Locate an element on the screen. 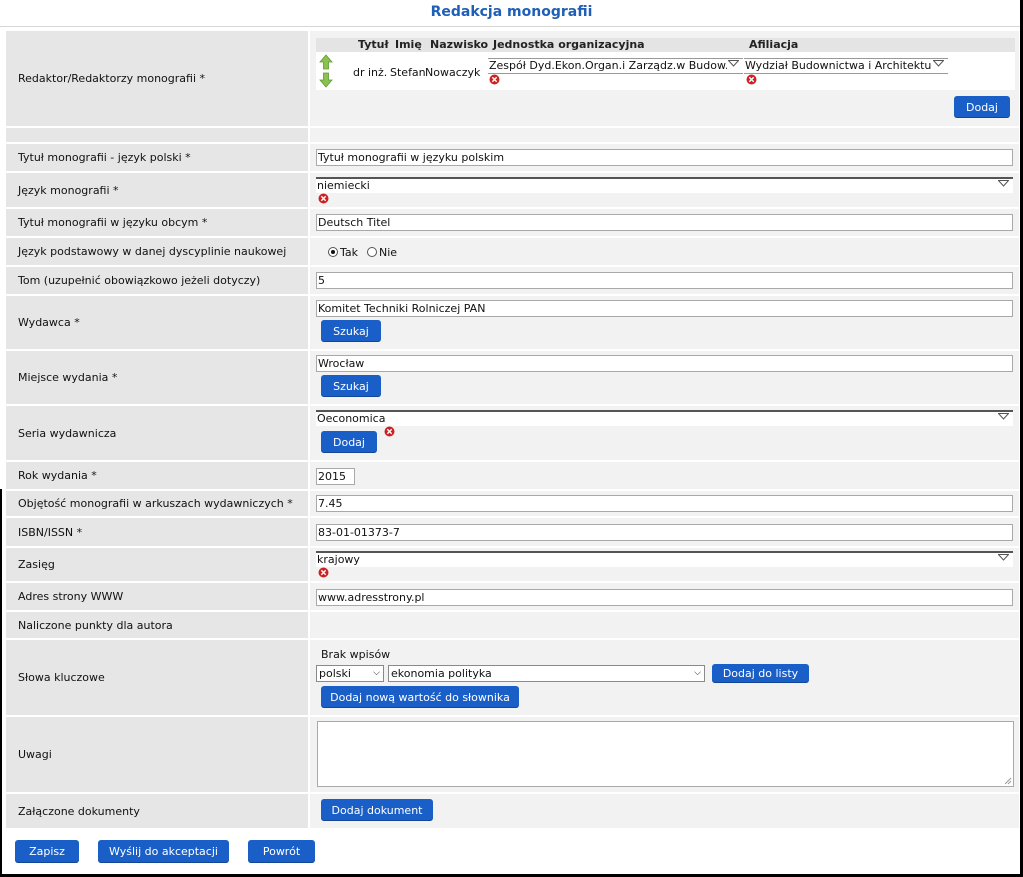 Image resolution: width=1023 pixels, height=877 pixels. row-scope: Zasięg krajowy is located at coordinates (512, 564).